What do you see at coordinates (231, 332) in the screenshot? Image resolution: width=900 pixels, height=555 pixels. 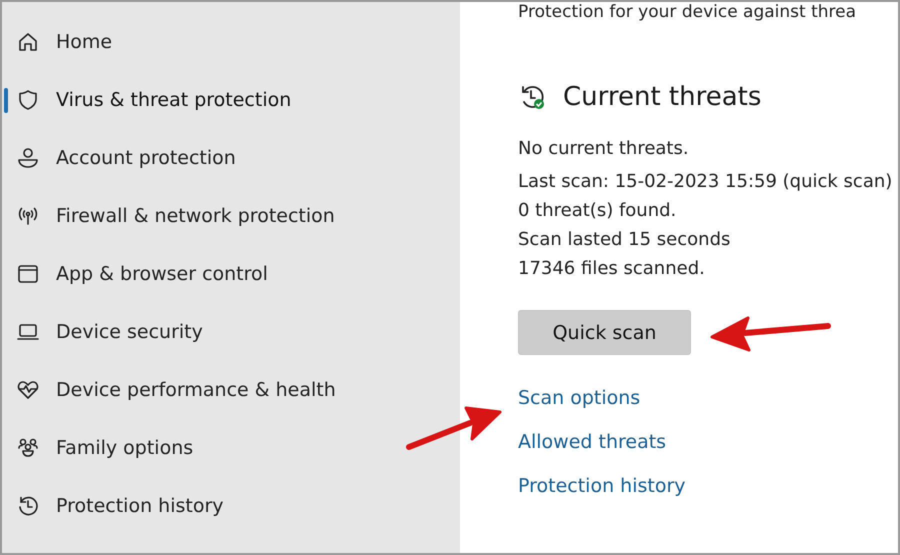 I see `sidebar-item: Device security` at bounding box center [231, 332].